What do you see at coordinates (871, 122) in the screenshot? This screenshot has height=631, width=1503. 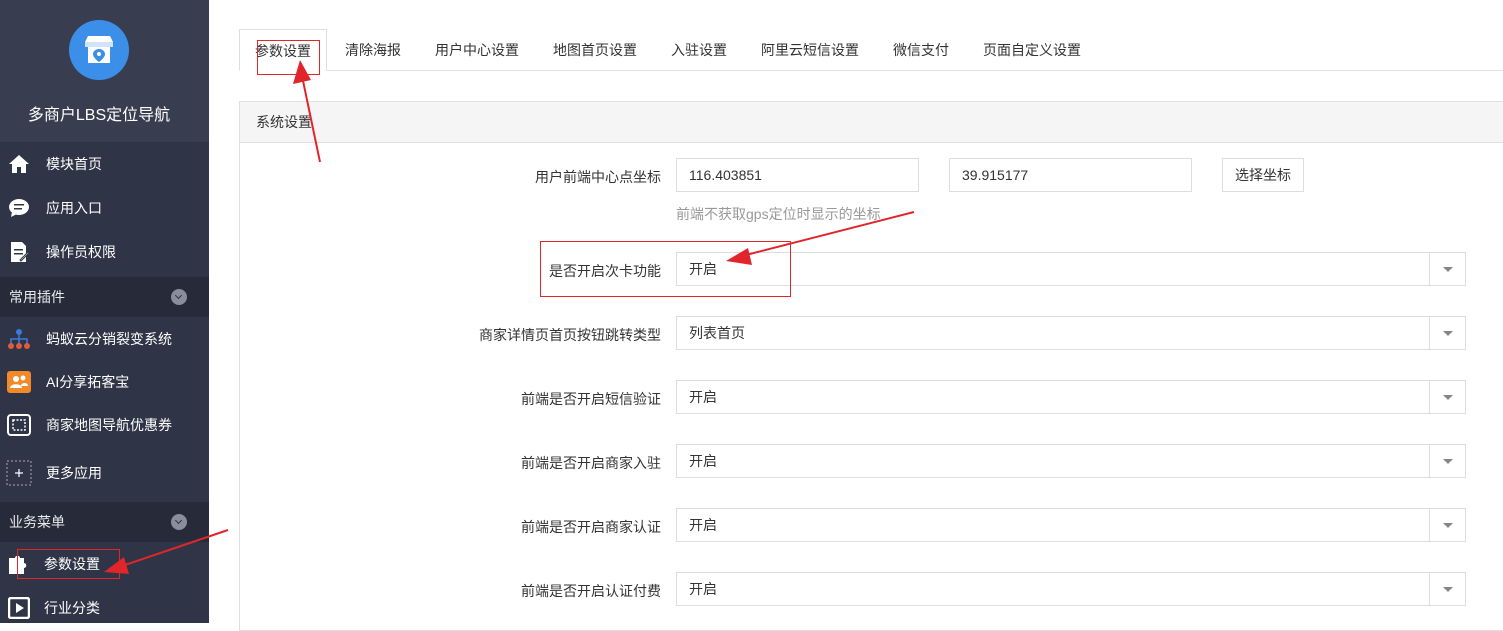 I see `panel-title: 系统设置` at bounding box center [871, 122].